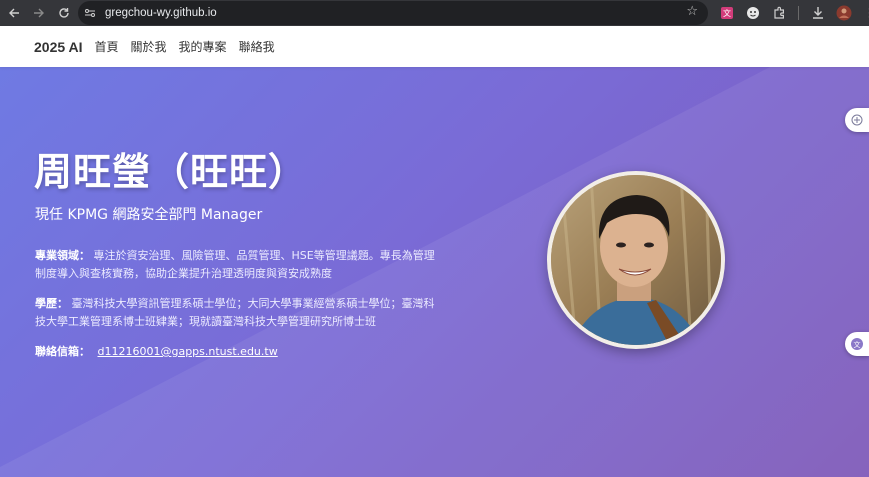 The image size is (869, 477). What do you see at coordinates (188, 351) in the screenshot?
I see `email-link: d11216001@gapps.ntust.edu.tw` at bounding box center [188, 351].